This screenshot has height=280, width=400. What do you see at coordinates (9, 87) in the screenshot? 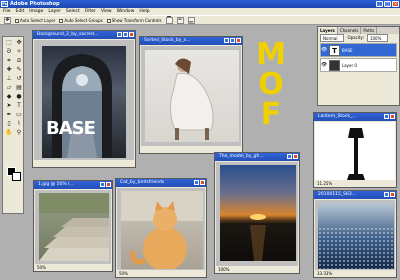
I see `eraser-tool-icon: ▱` at bounding box center [9, 87].